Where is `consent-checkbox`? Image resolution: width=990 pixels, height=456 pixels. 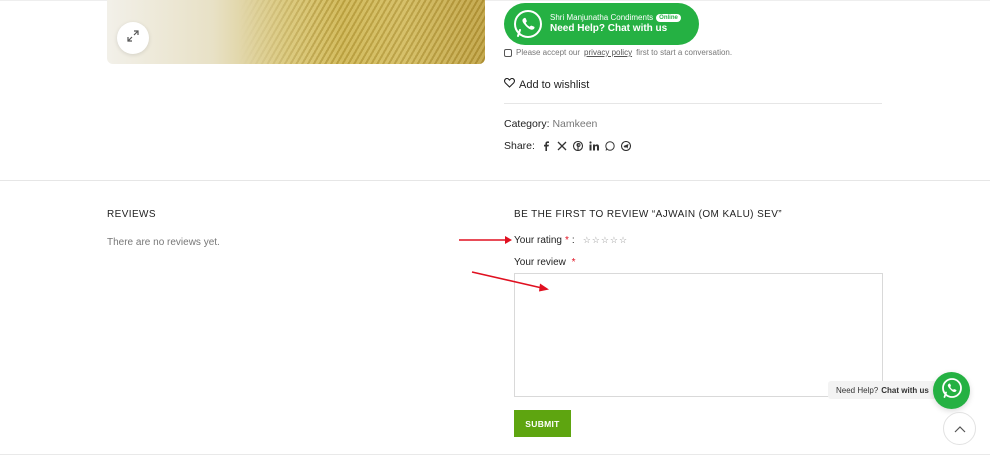 consent-checkbox is located at coordinates (508, 52).